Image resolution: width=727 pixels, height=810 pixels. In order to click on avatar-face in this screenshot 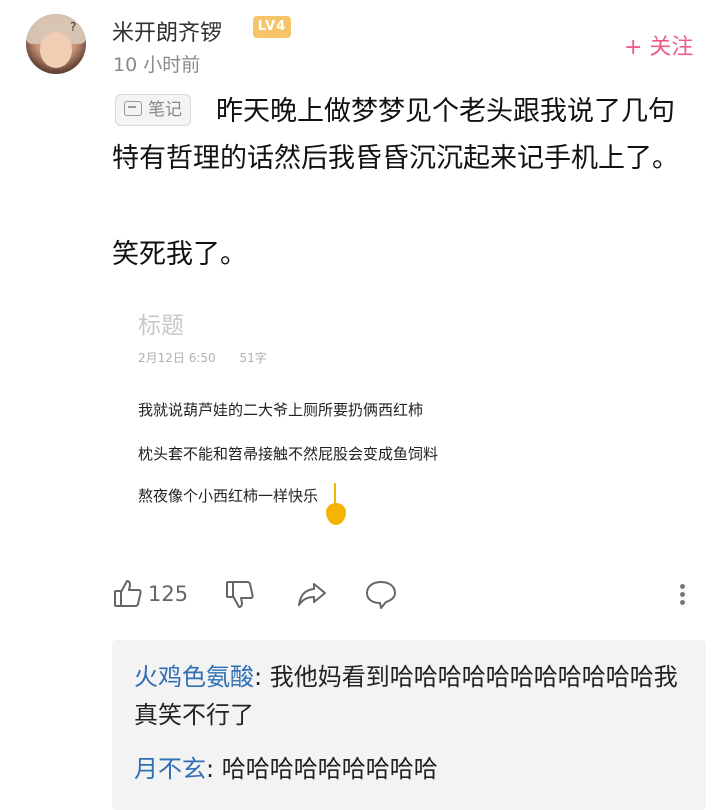, I will do `click(56, 50)`.